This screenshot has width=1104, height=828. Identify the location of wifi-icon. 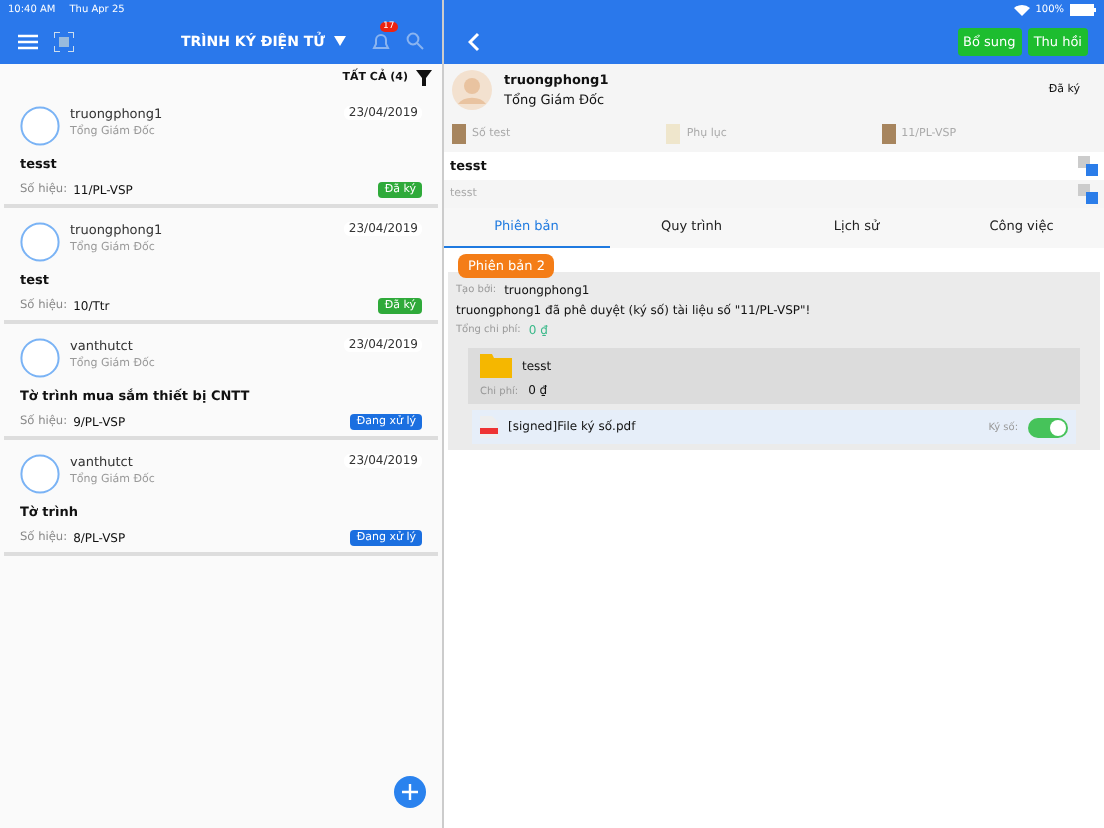
(1021, 9).